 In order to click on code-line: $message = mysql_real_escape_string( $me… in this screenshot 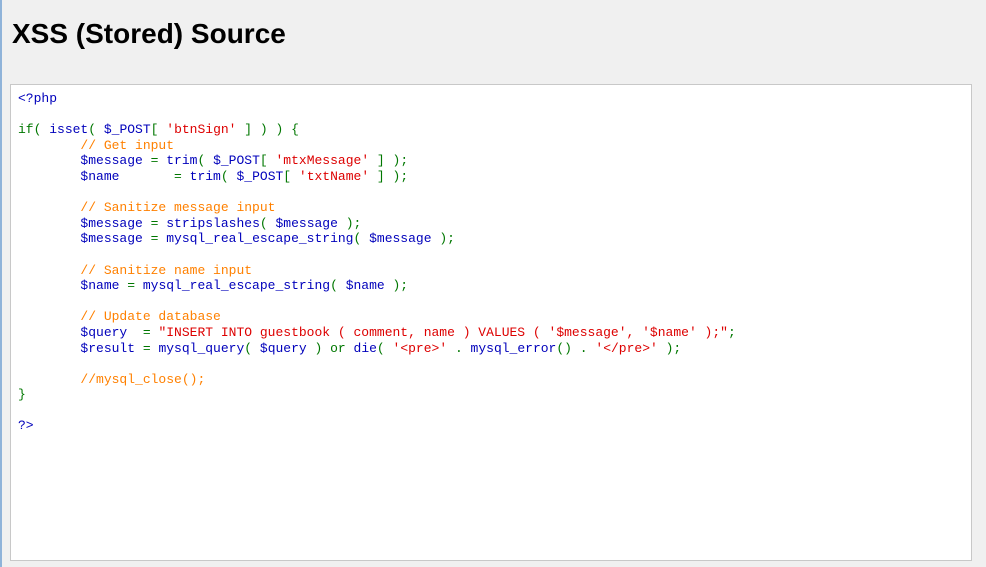, I will do `click(491, 239)`.